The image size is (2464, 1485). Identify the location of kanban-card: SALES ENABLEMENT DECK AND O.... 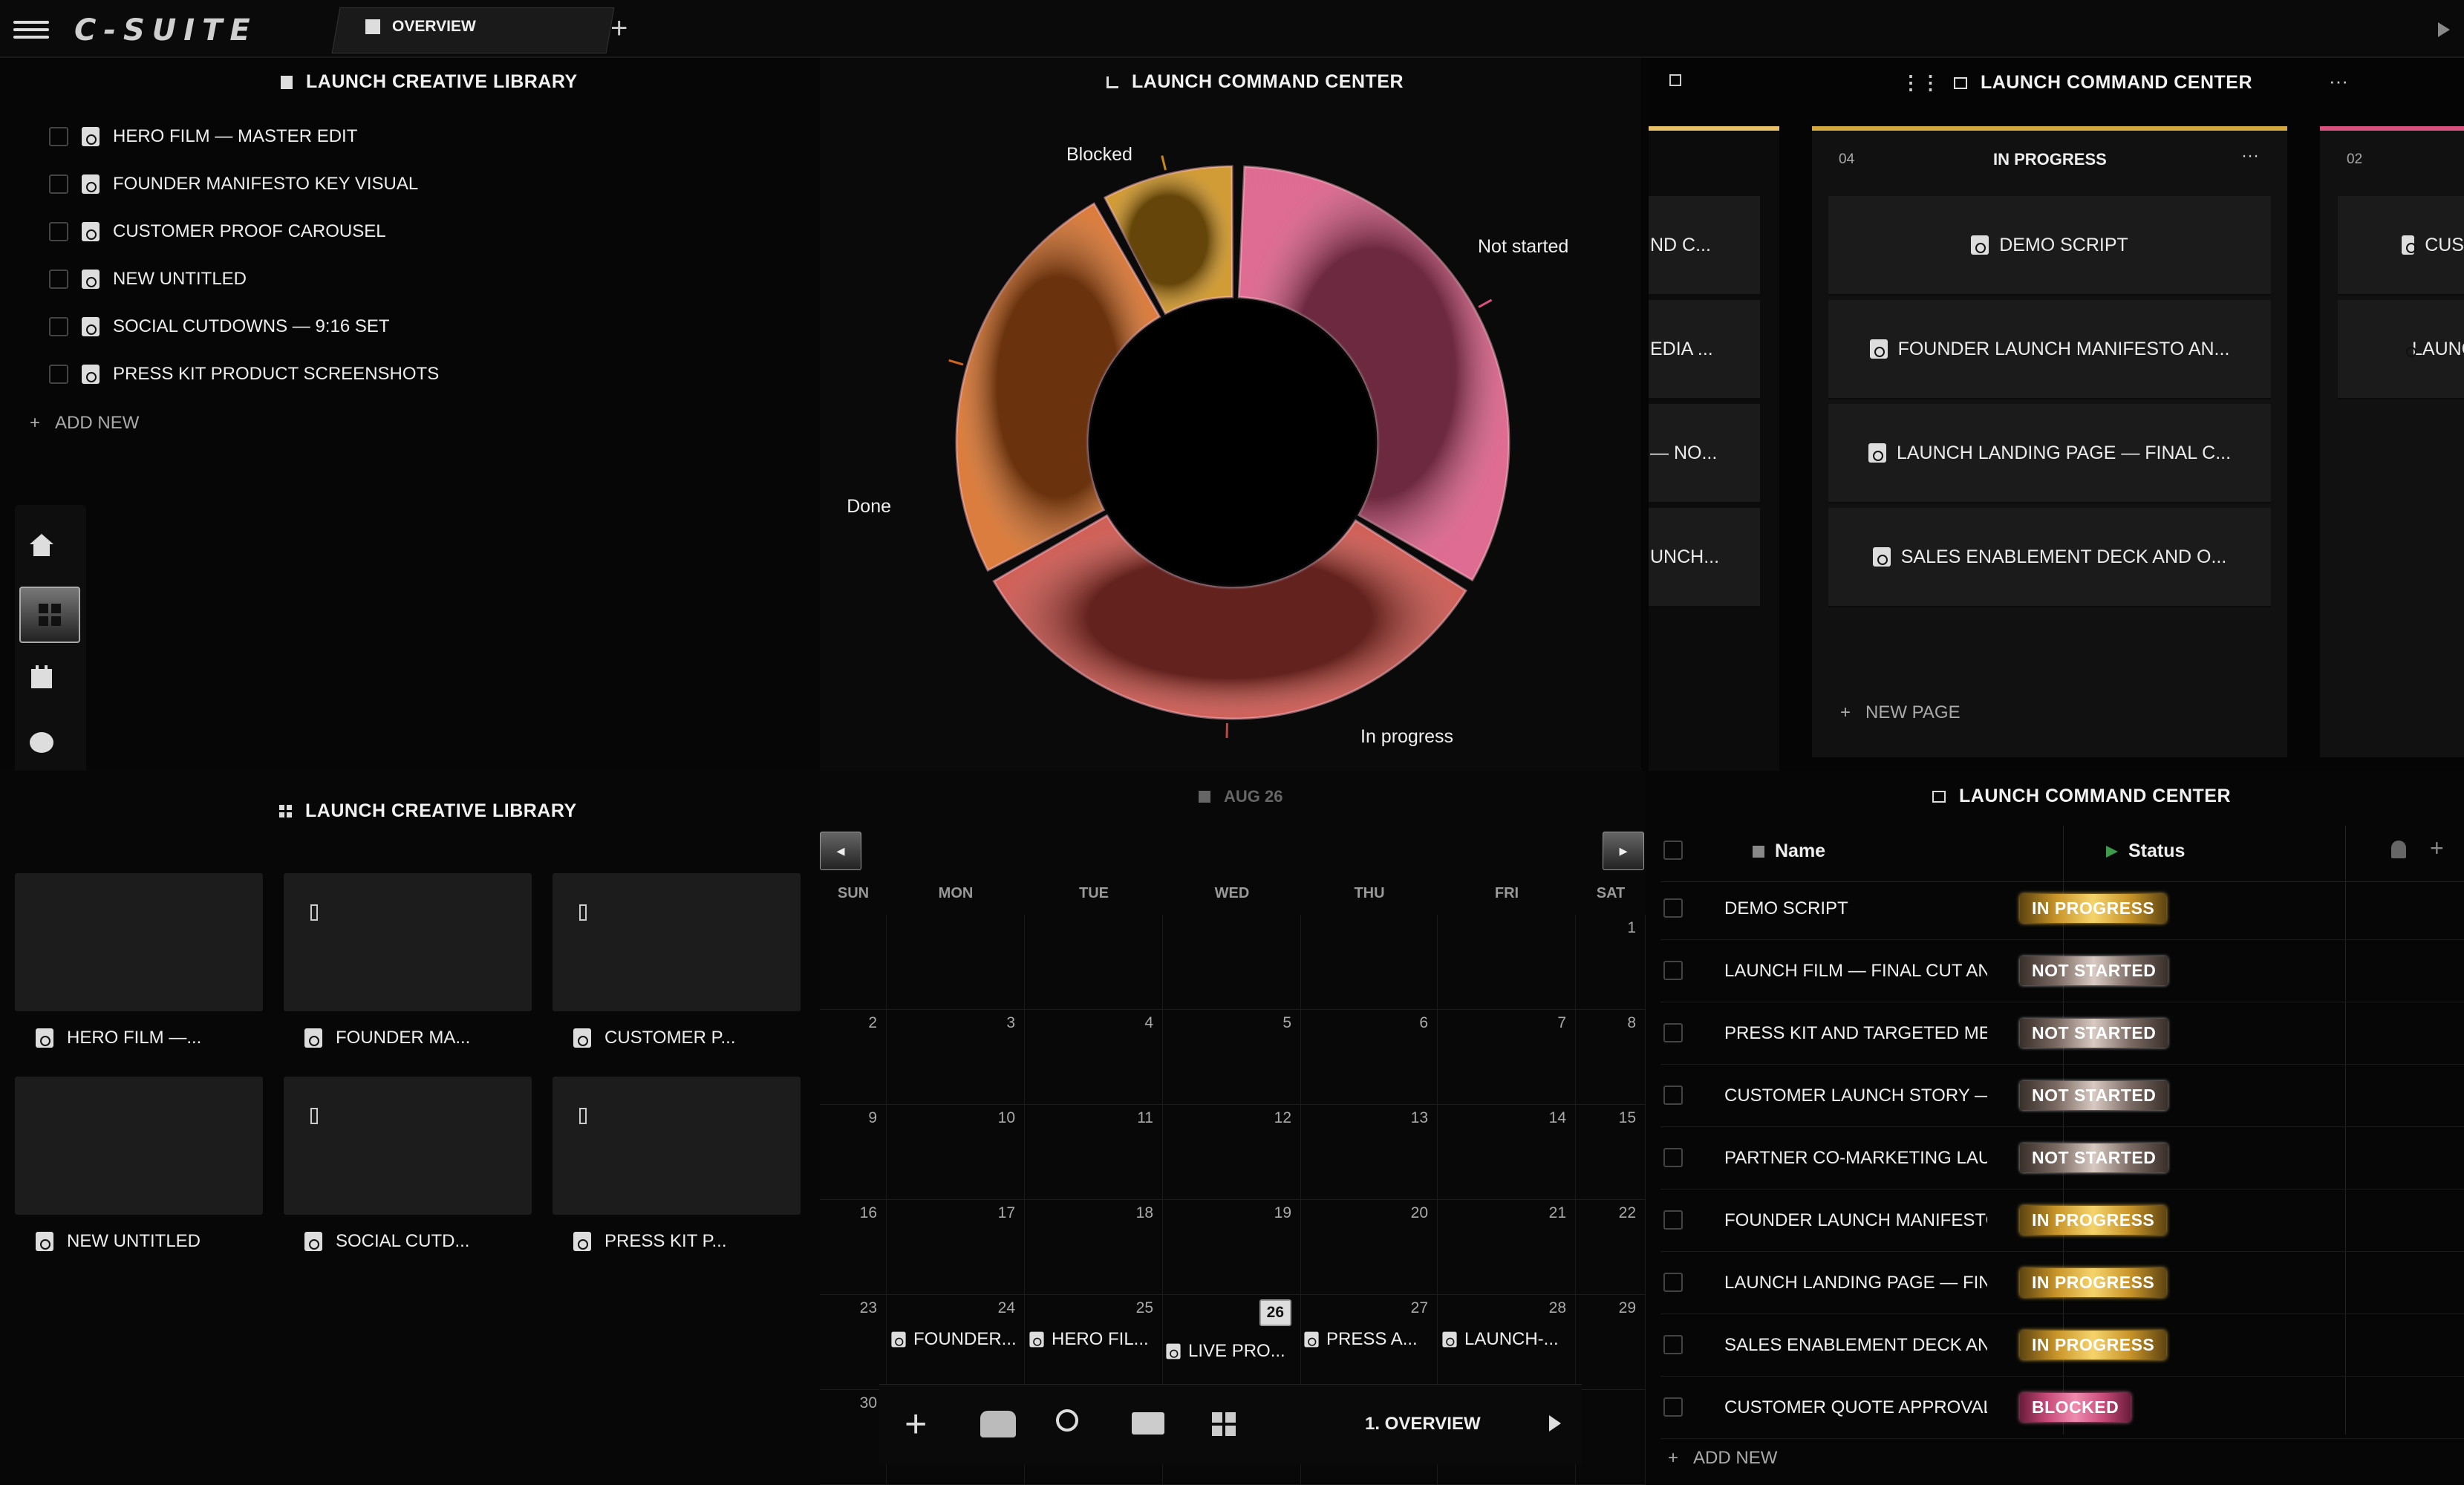
(2050, 558).